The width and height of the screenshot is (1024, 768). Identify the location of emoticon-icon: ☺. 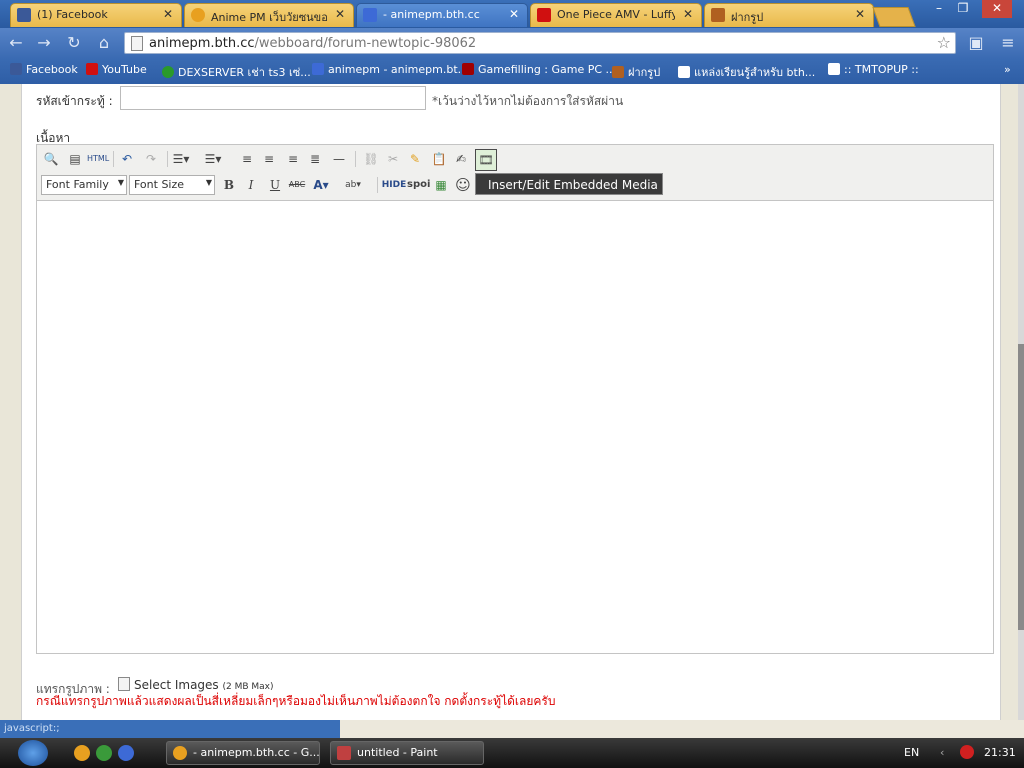
(463, 185).